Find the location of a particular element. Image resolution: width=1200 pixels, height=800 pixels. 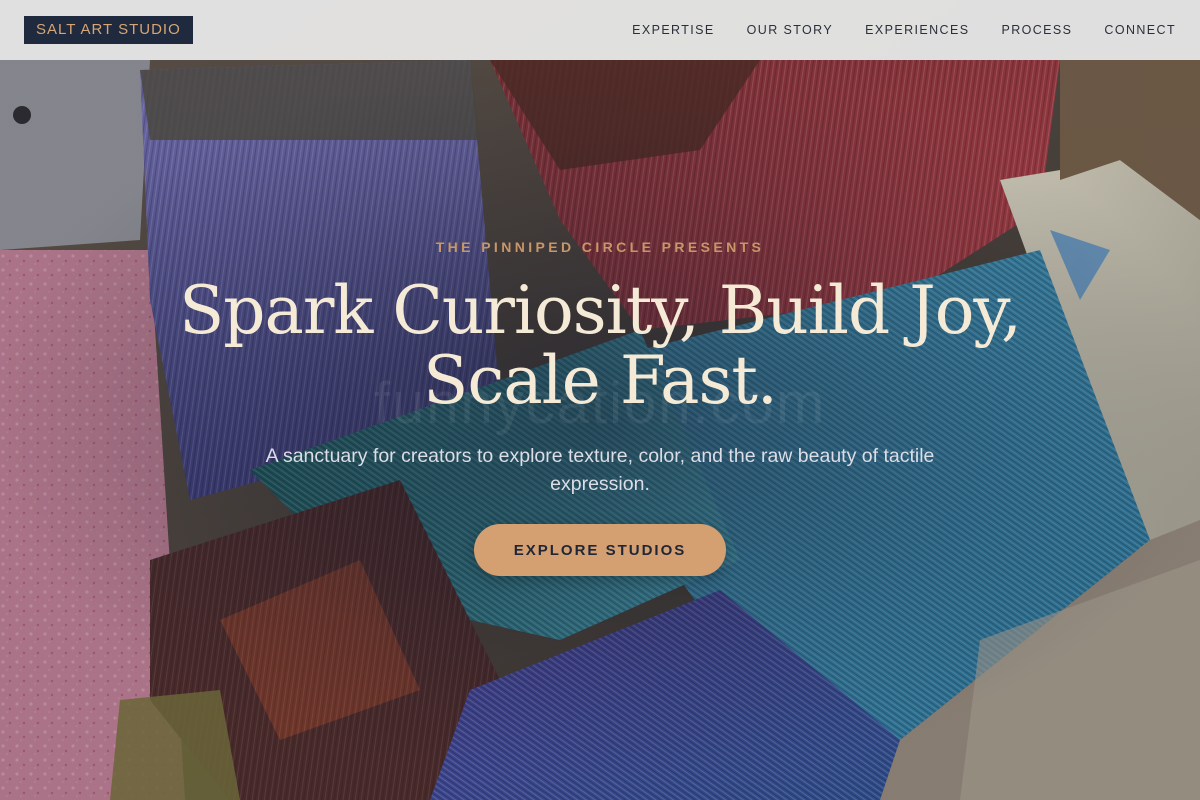

hero-eyebrow: THE PINNIPED CIRCLE PRESENTS is located at coordinates (600, 247).